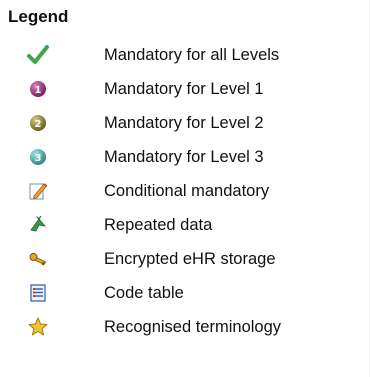 This screenshot has width=370, height=377. I want to click on legend-label: Mandatory for all Levels, so click(192, 55).